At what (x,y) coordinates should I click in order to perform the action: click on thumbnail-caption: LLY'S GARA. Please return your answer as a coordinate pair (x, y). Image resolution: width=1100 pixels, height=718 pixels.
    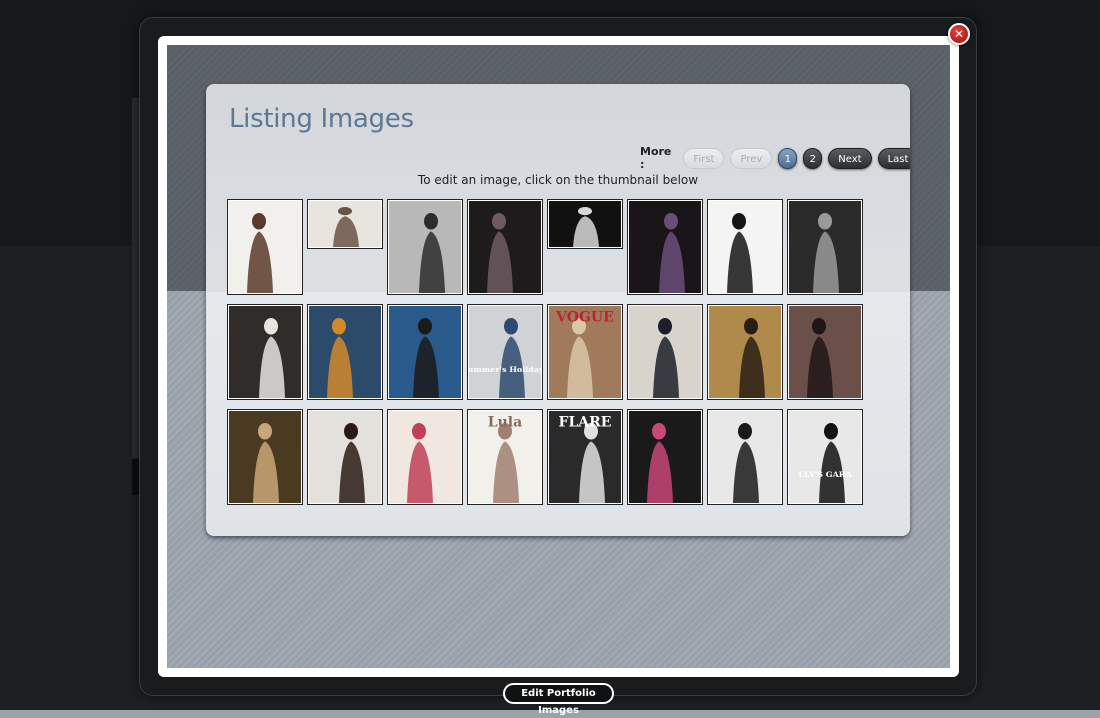
    Looking at the image, I should click on (825, 474).